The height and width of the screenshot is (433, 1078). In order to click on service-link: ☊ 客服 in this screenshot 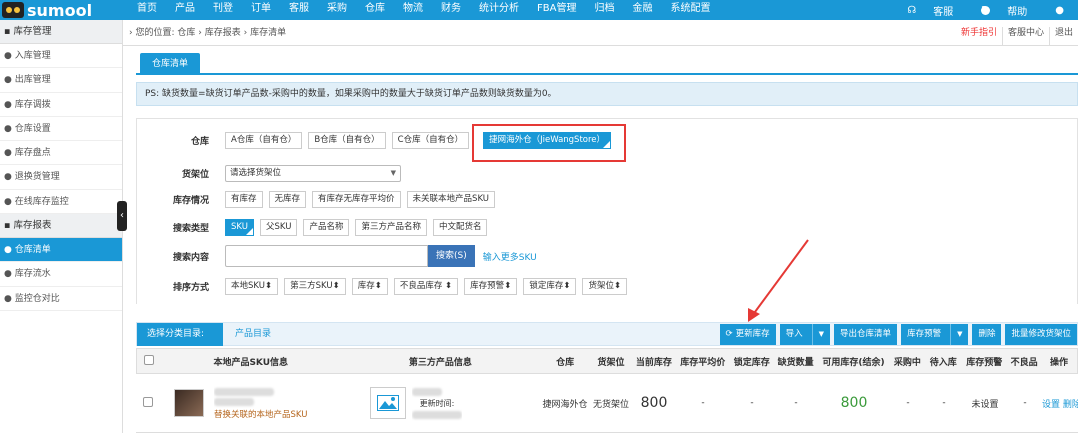, I will do `click(937, 10)`.